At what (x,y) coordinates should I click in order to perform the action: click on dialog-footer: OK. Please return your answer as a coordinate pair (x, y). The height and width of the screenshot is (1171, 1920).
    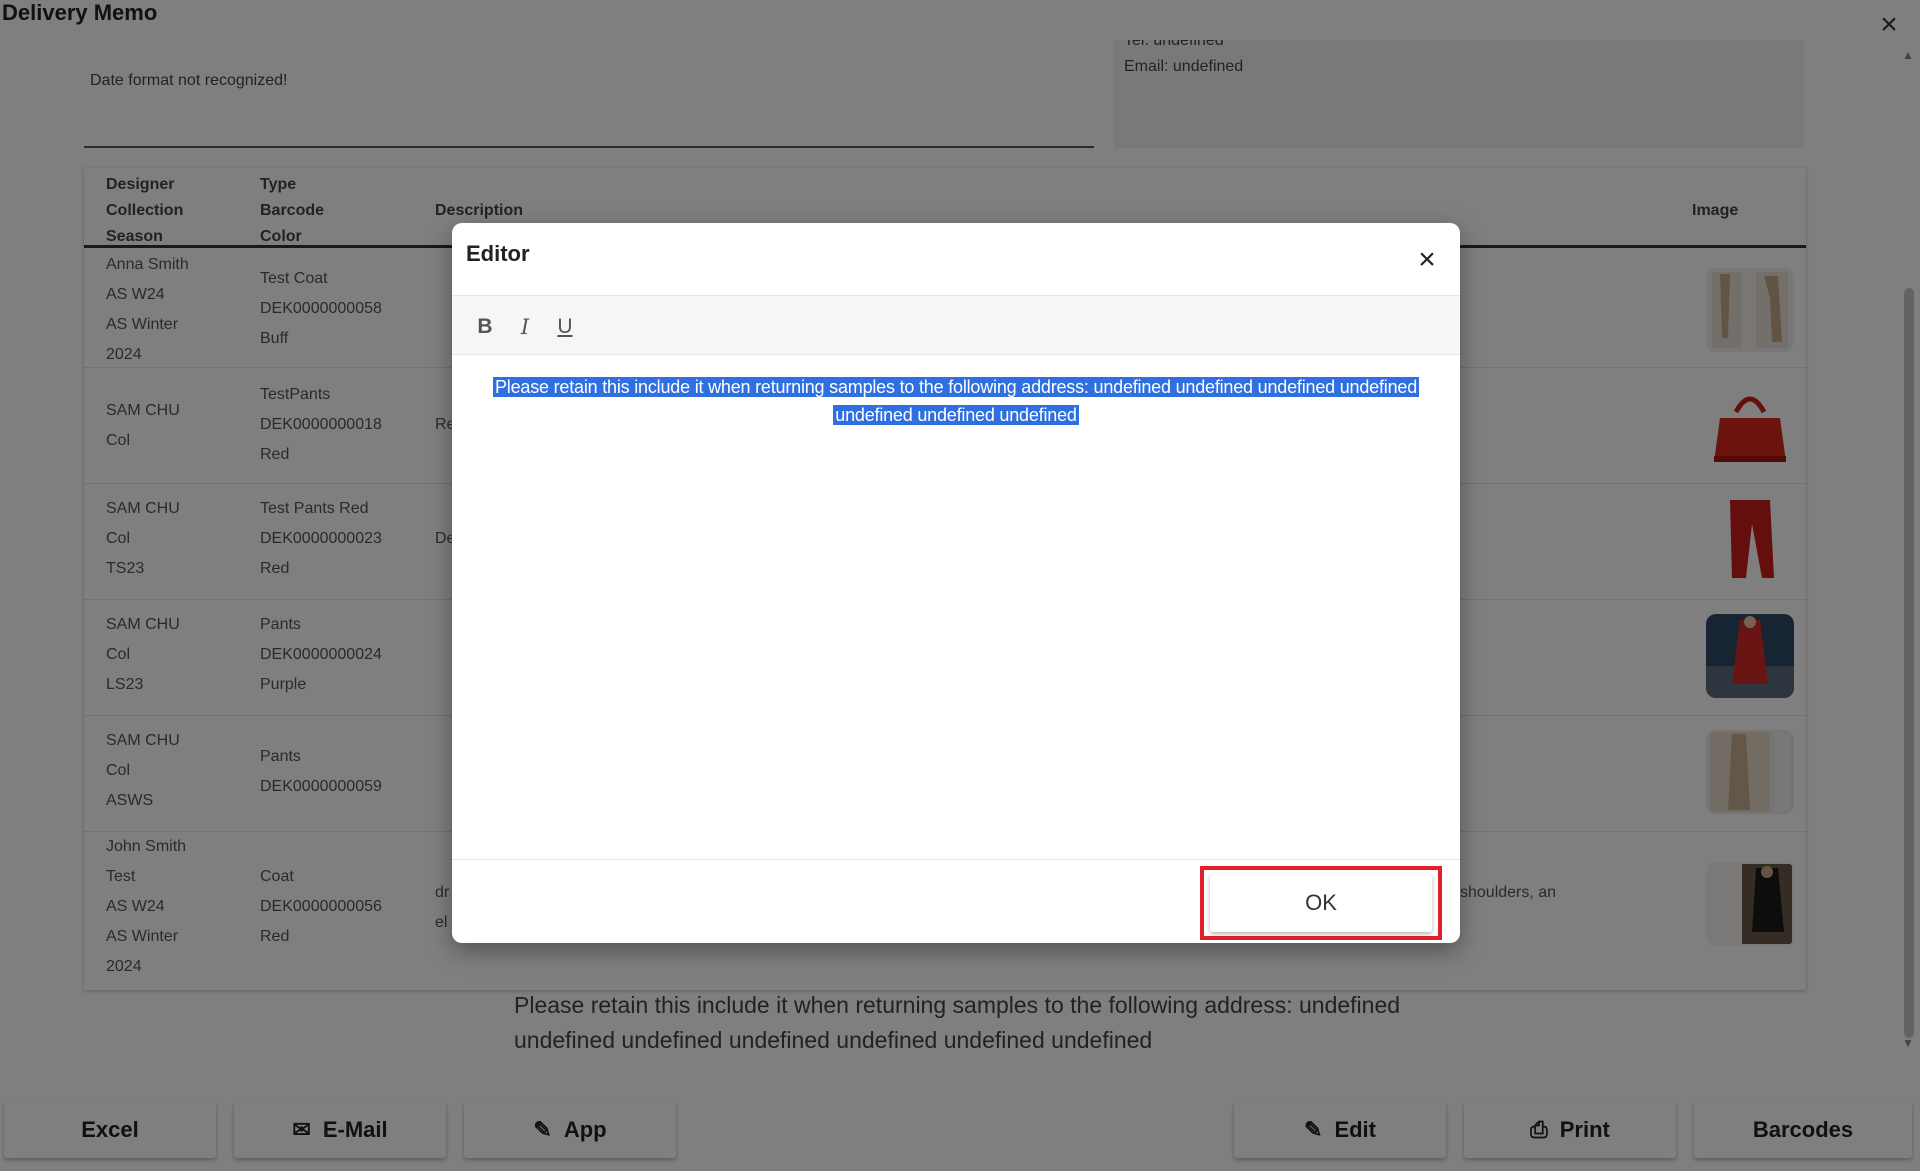
    Looking at the image, I should click on (956, 901).